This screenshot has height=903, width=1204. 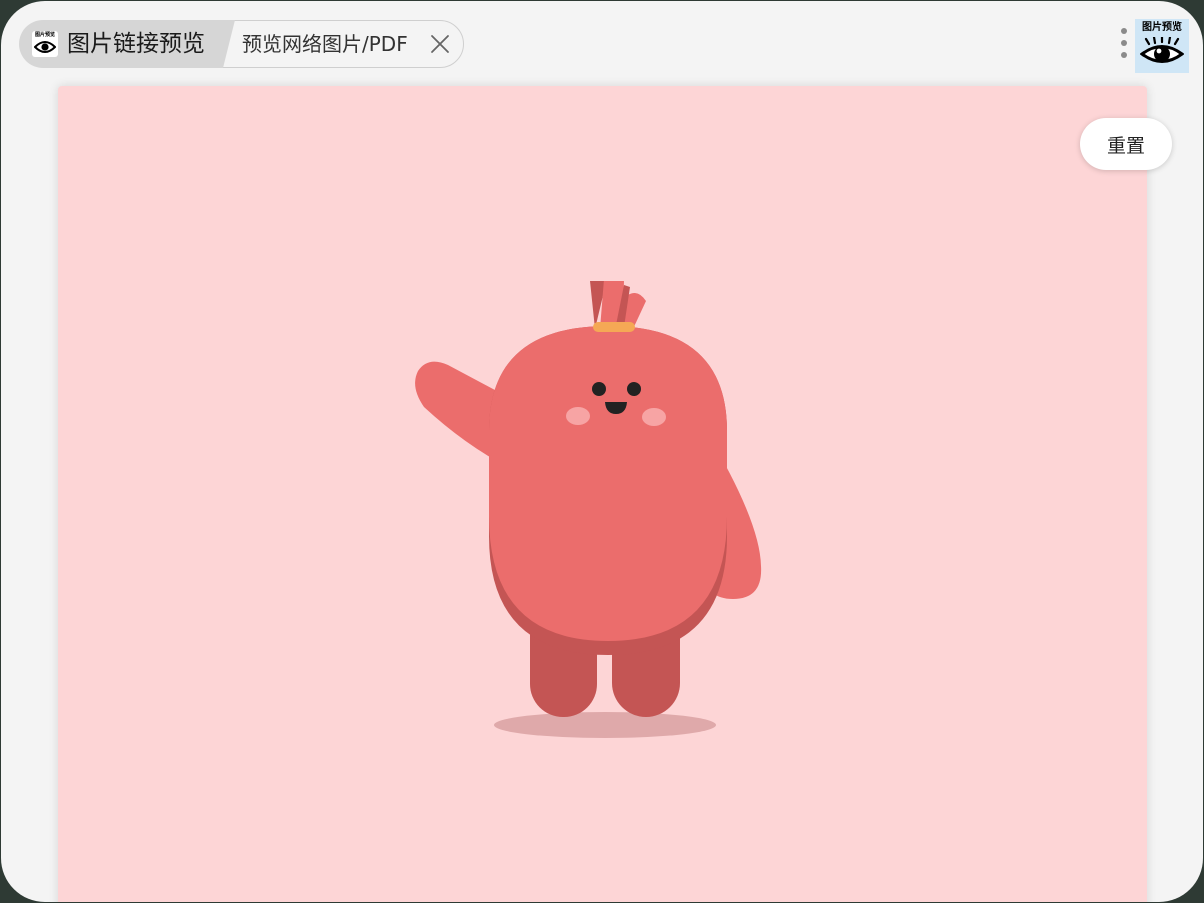 I want to click on image-preview-extension-button: 图片预览, so click(x=1162, y=46).